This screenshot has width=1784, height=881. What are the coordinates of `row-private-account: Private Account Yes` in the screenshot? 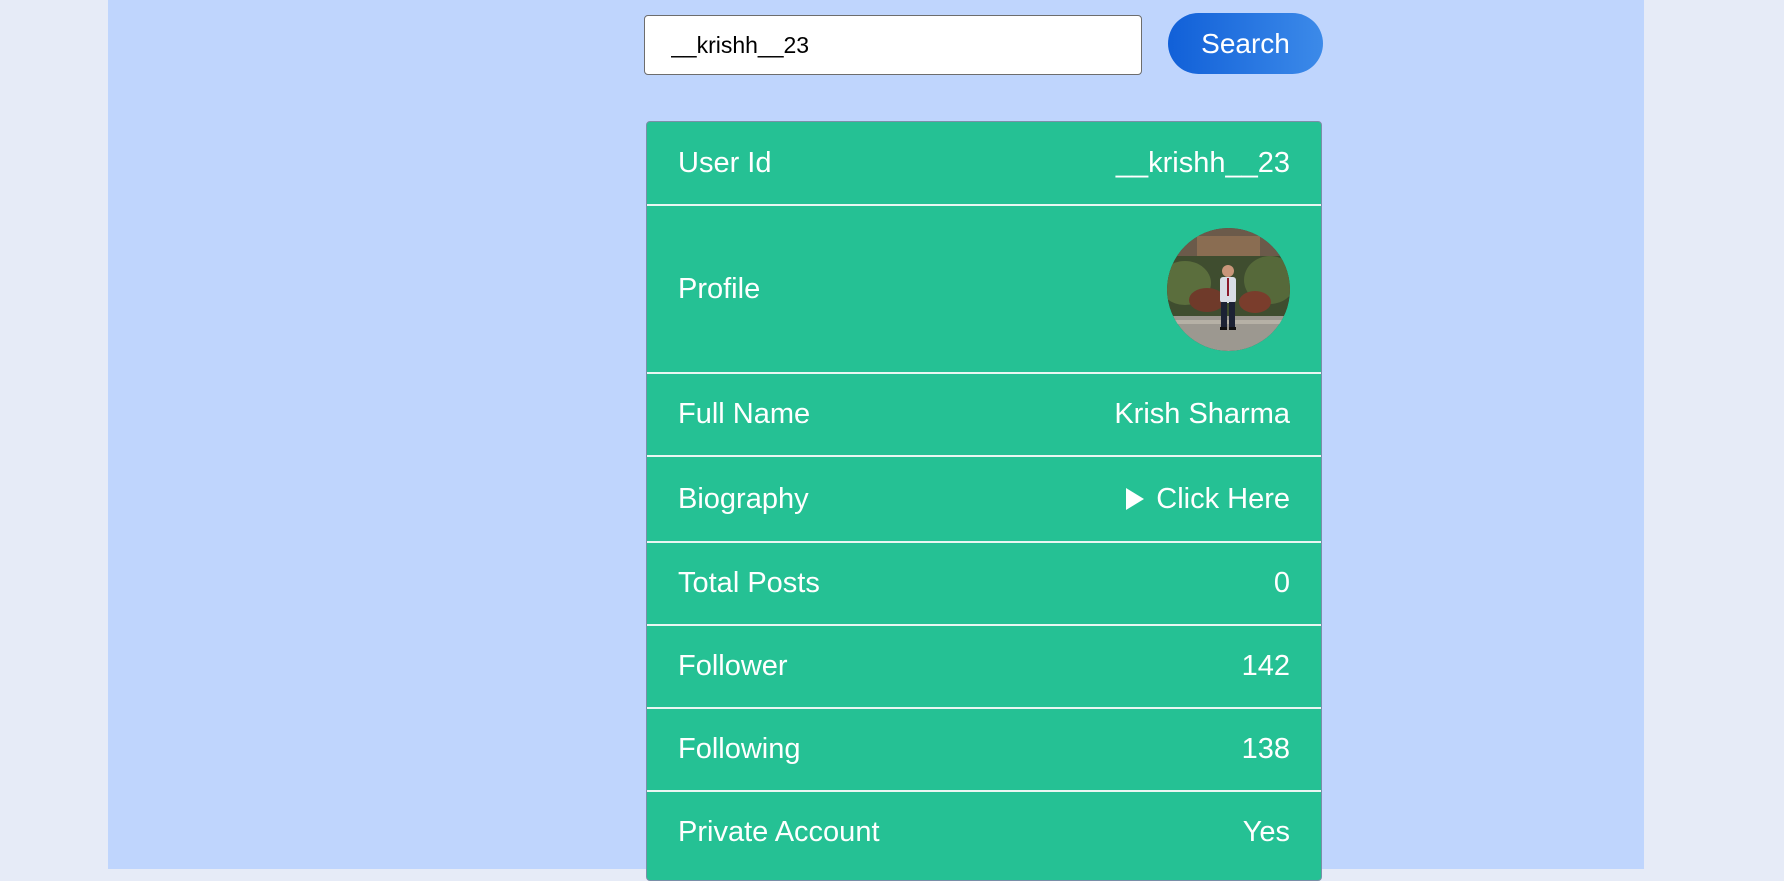 It's located at (984, 832).